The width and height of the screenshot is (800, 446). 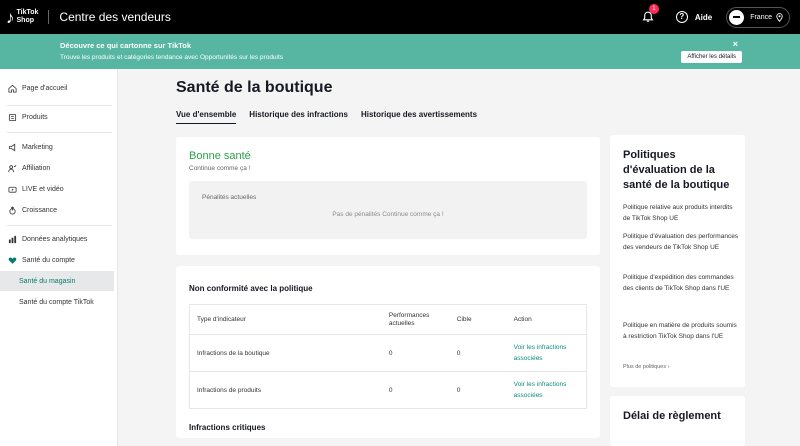 What do you see at coordinates (47, 281) in the screenshot?
I see `sidebar-item-label: Santé du magasin` at bounding box center [47, 281].